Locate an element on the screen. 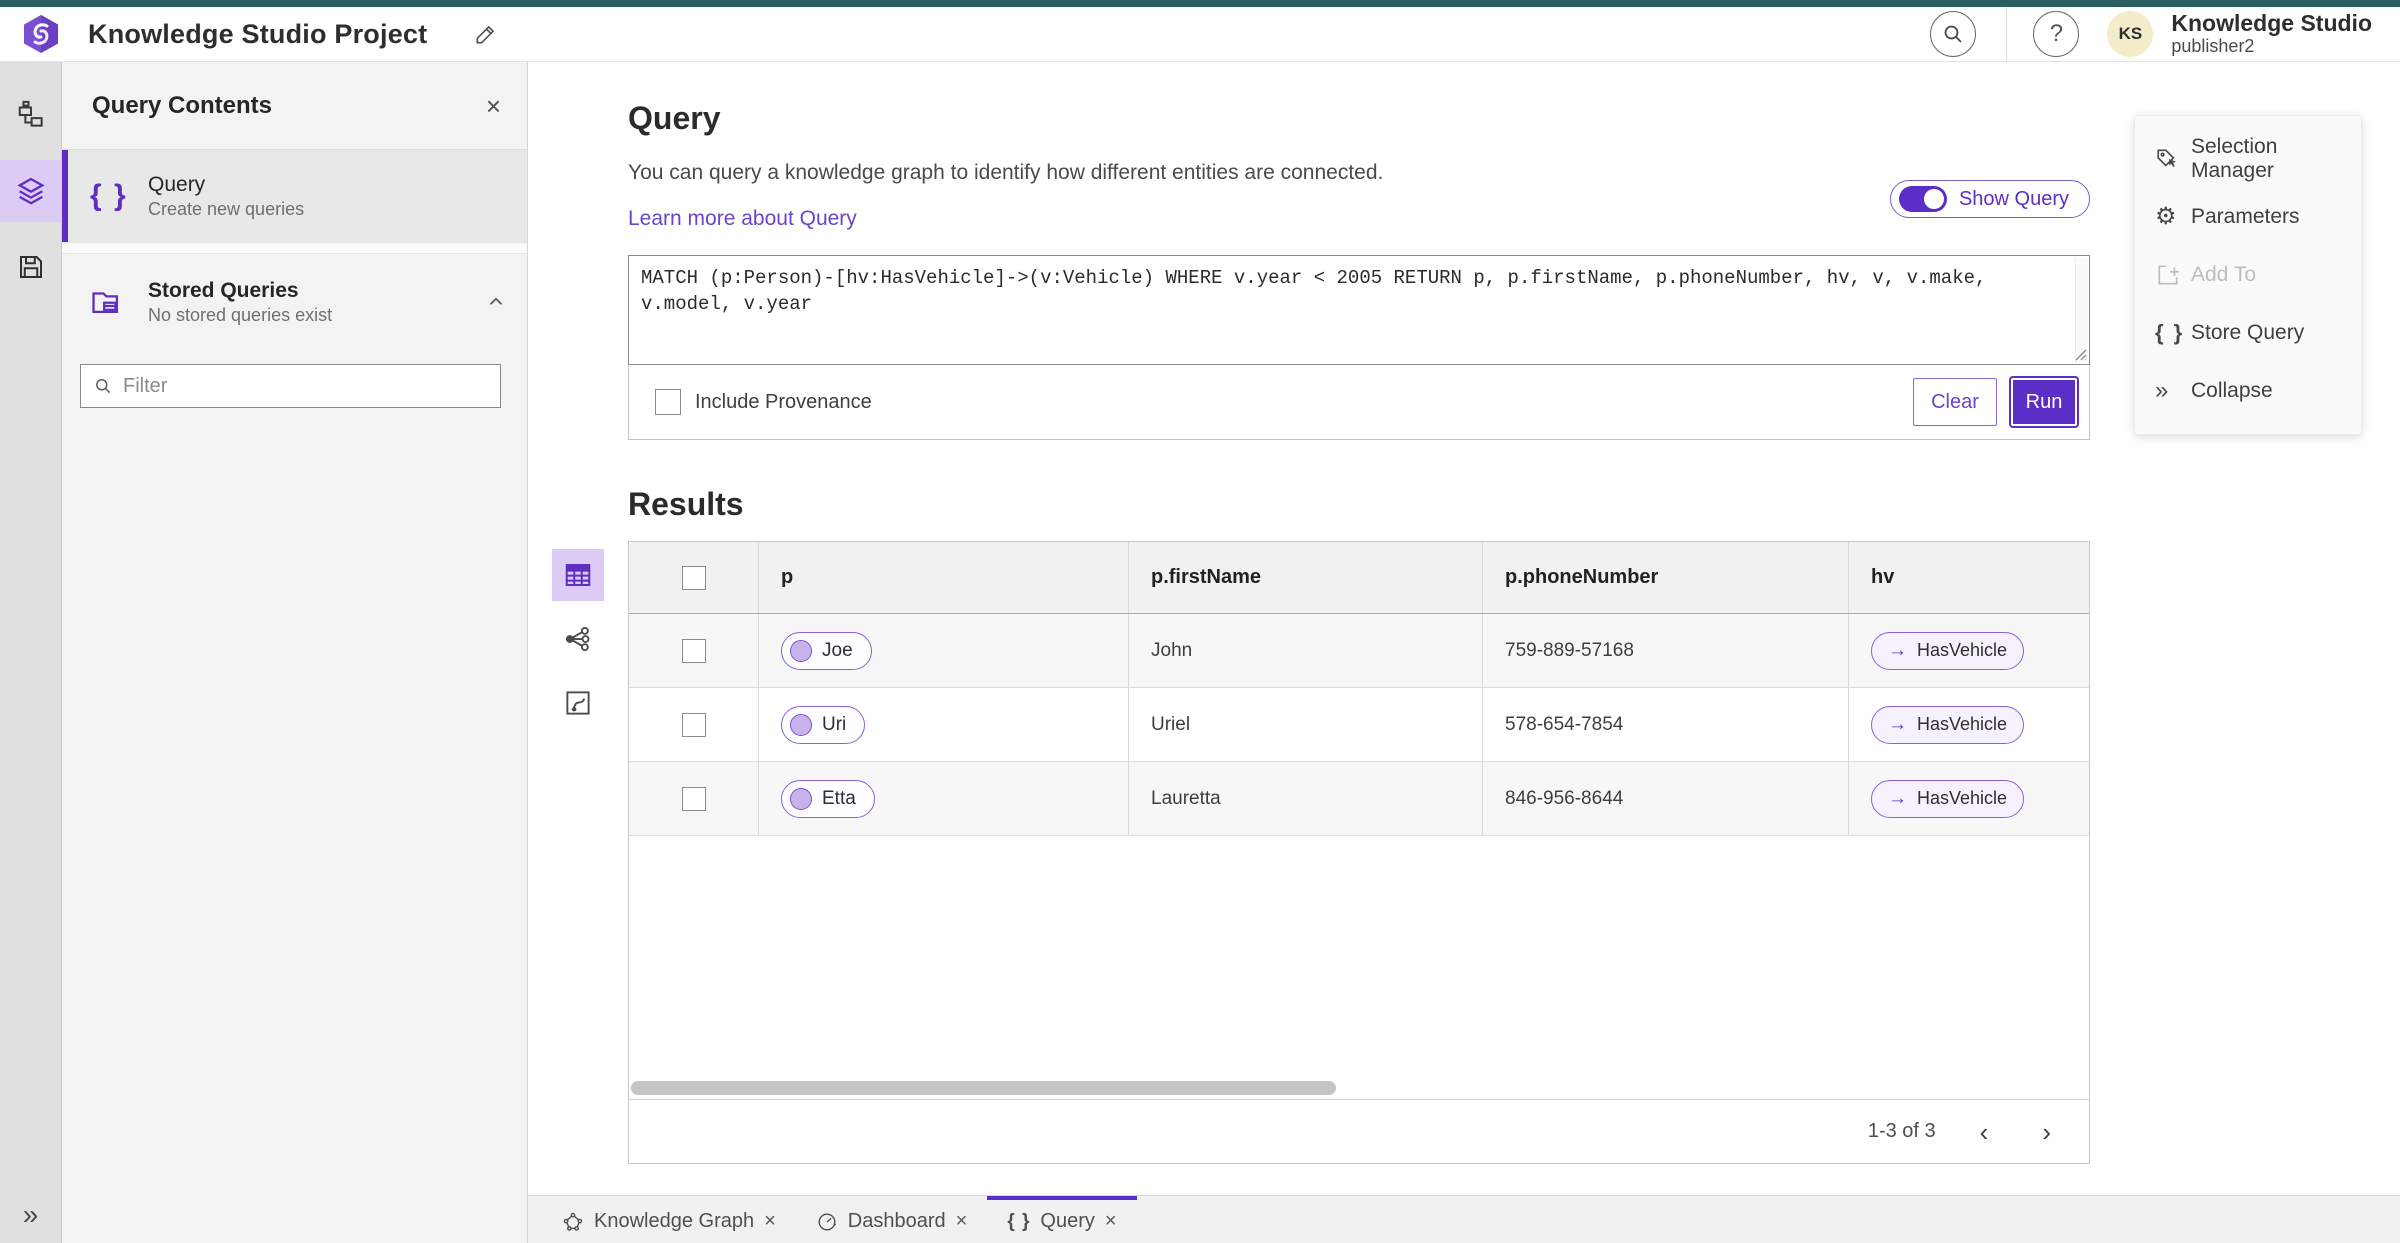 The height and width of the screenshot is (1243, 2400). chevron-right-icon: › is located at coordinates (2046, 1131).